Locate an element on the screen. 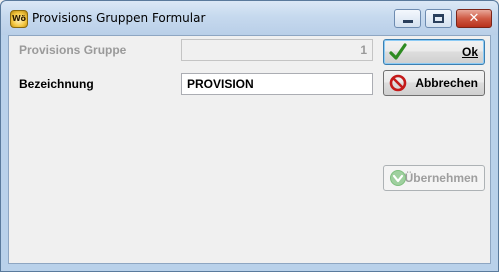 The width and height of the screenshot is (499, 272). title-bar: Wö Provisions Gruppen Formular ✕ is located at coordinates (249, 18).